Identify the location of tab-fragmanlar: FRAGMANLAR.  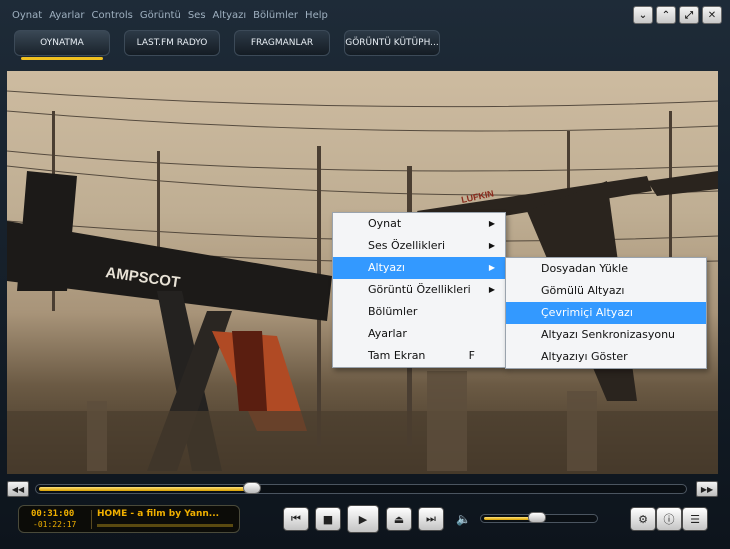
(282, 43).